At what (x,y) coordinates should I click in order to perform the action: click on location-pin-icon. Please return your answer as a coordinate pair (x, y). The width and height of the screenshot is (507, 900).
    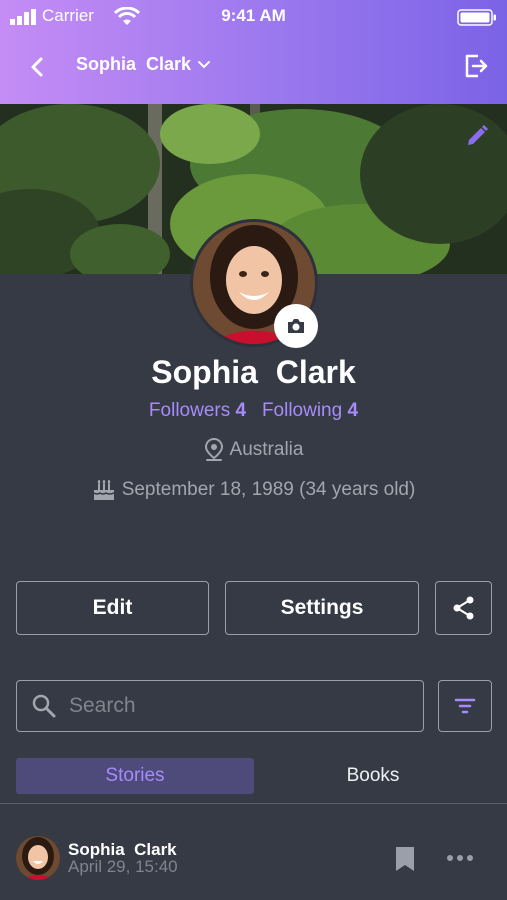
    Looking at the image, I should click on (213, 449).